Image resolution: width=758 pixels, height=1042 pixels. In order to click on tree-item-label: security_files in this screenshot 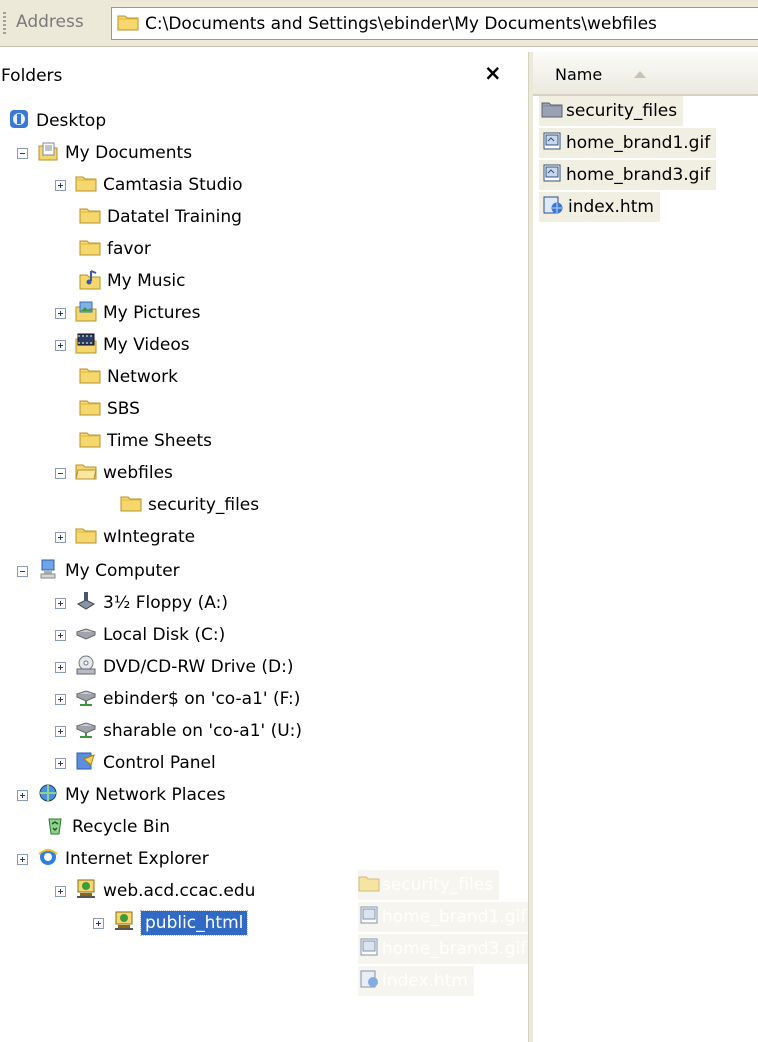, I will do `click(203, 505)`.